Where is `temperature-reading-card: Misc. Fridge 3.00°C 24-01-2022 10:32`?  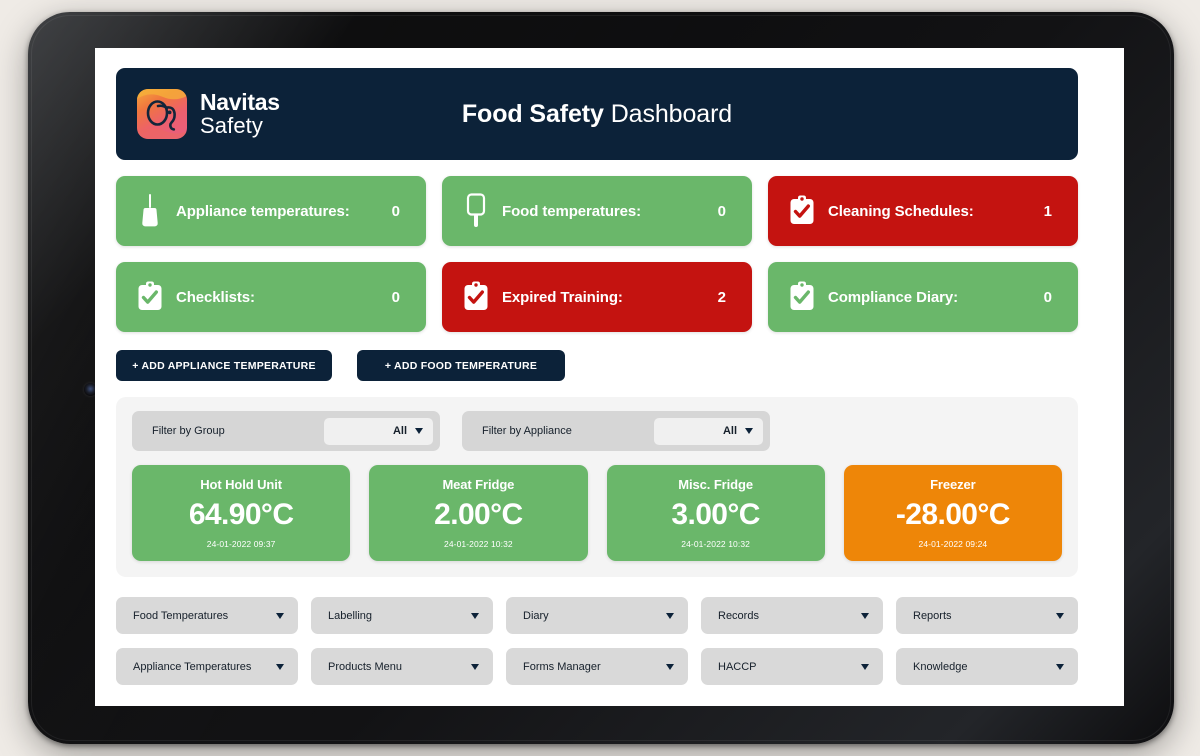 temperature-reading-card: Misc. Fridge 3.00°C 24-01-2022 10:32 is located at coordinates (715, 513).